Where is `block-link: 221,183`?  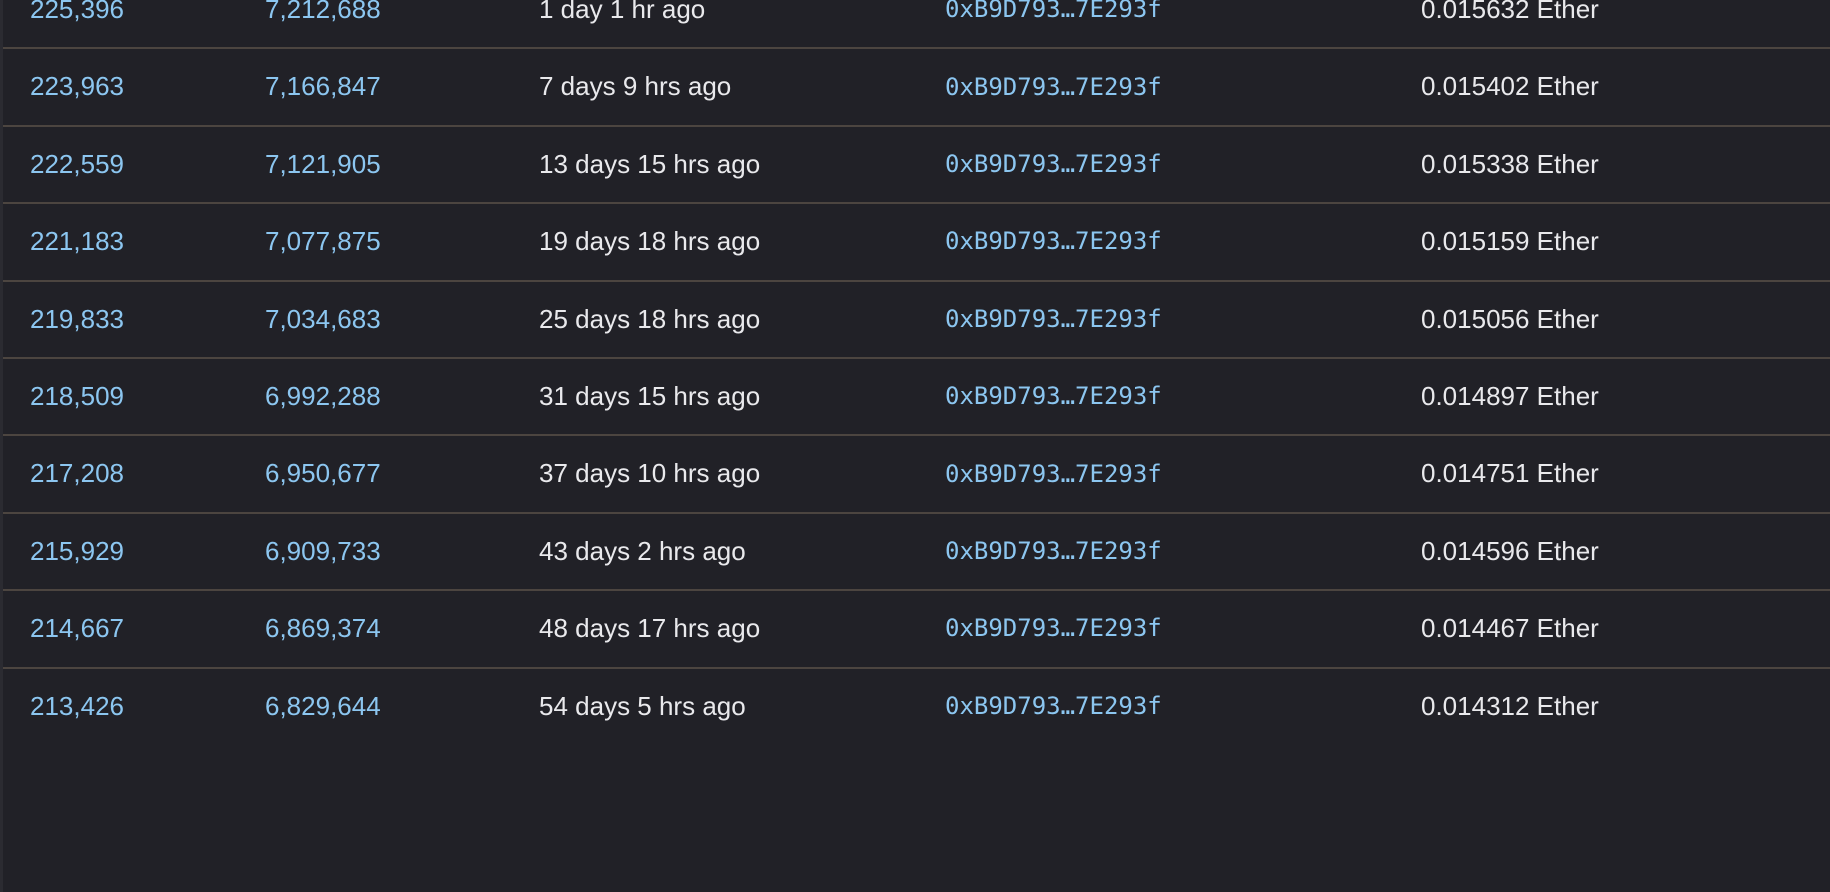 block-link: 221,183 is located at coordinates (133, 241).